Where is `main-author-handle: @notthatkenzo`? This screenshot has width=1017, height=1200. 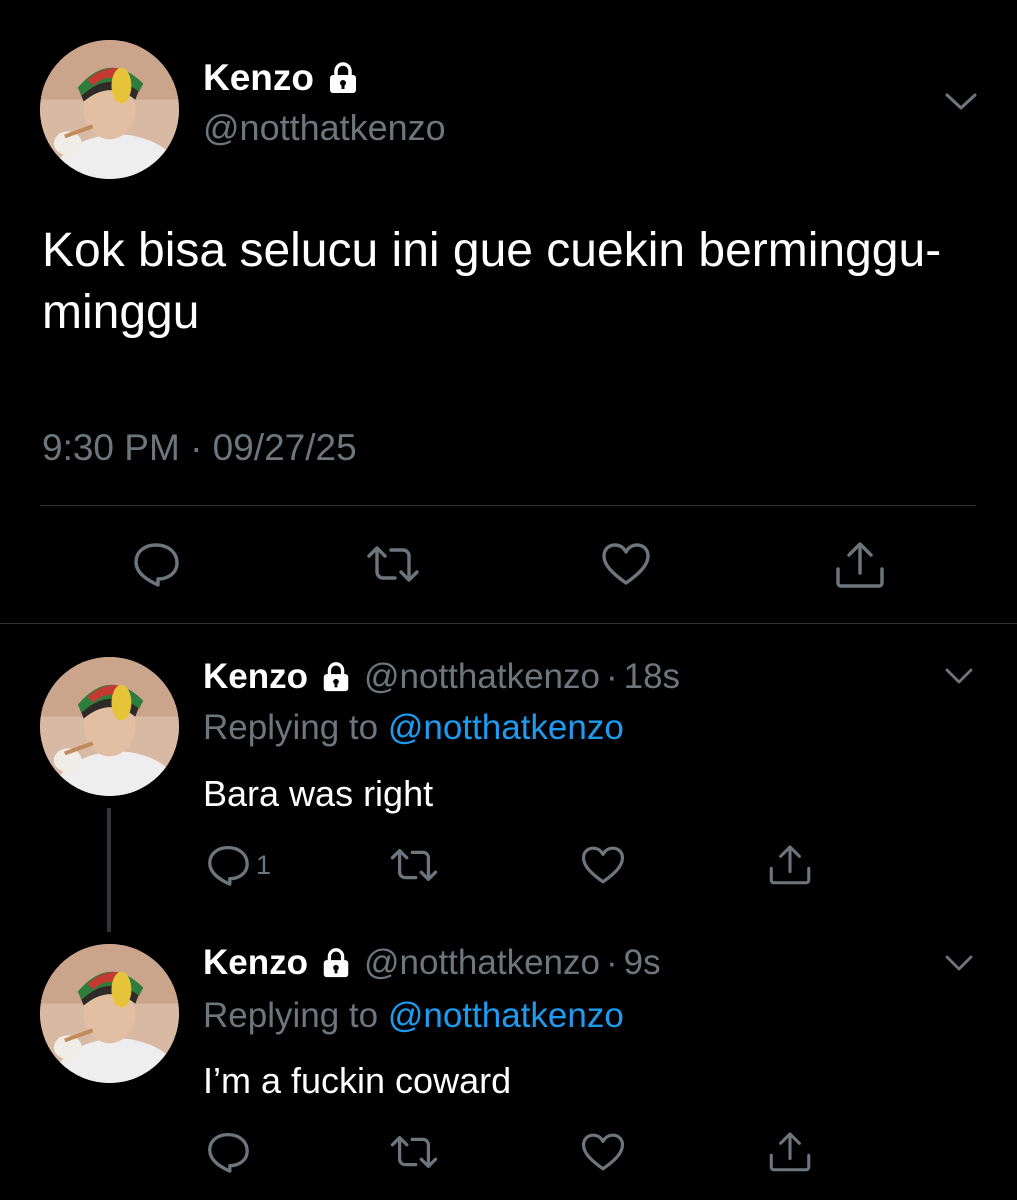 main-author-handle: @notthatkenzo is located at coordinates (324, 128).